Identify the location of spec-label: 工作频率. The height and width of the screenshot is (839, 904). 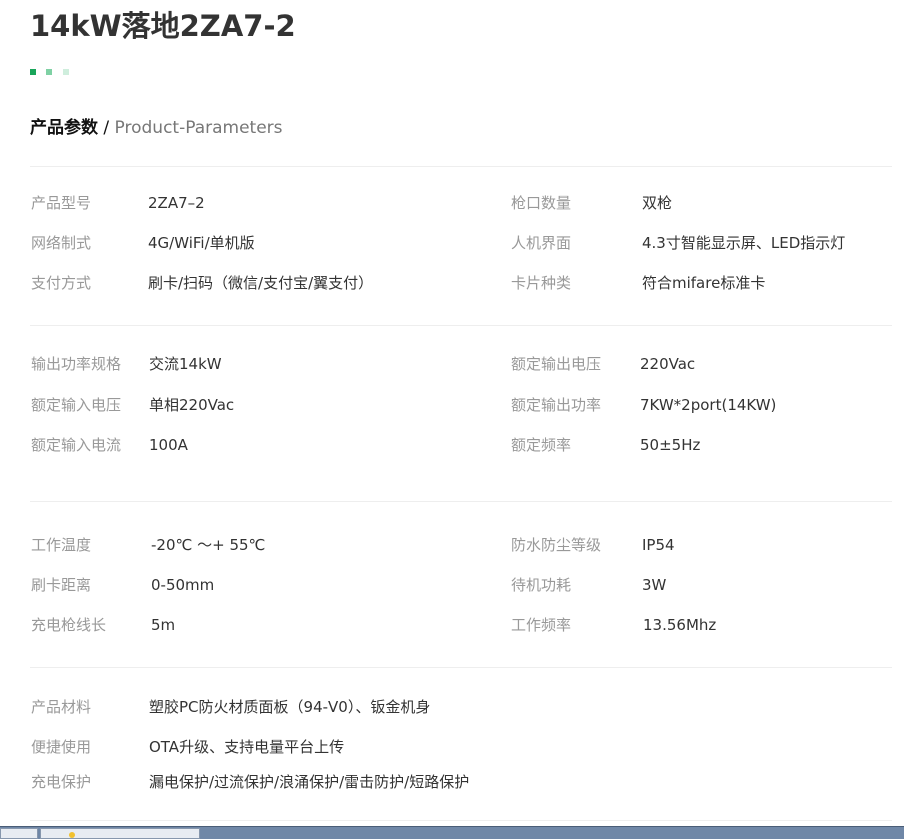
(541, 625).